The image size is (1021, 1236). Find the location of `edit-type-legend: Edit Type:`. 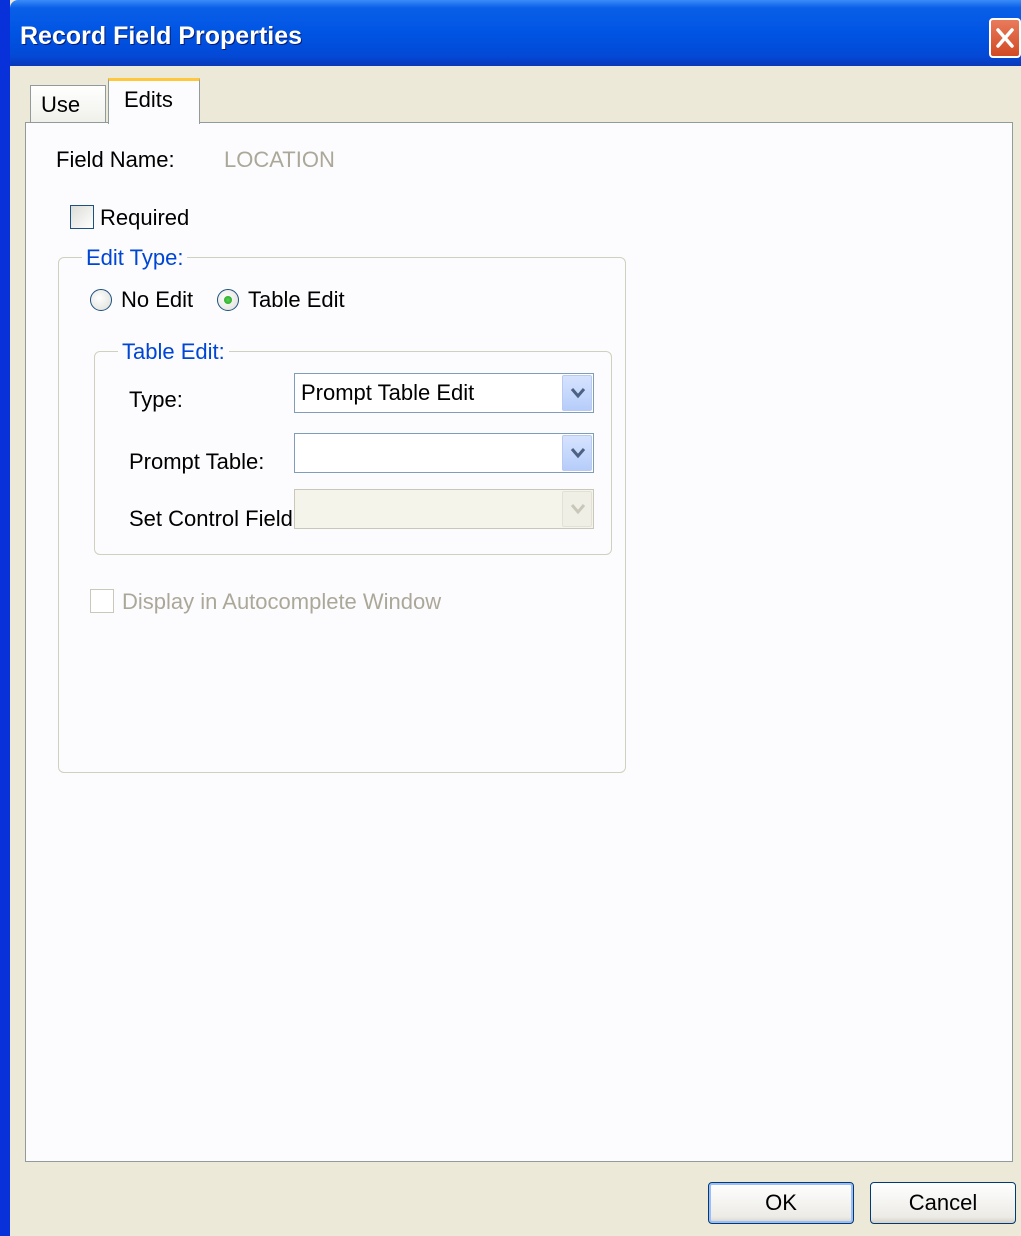

edit-type-legend: Edit Type: is located at coordinates (135, 258).